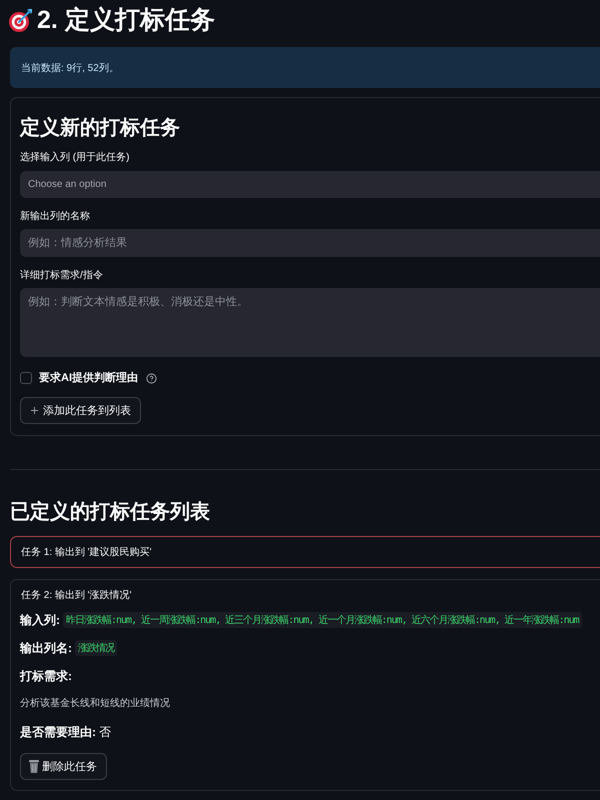 The width and height of the screenshot is (600, 800). I want to click on page-title: 2. 定义打标任务, so click(126, 20).